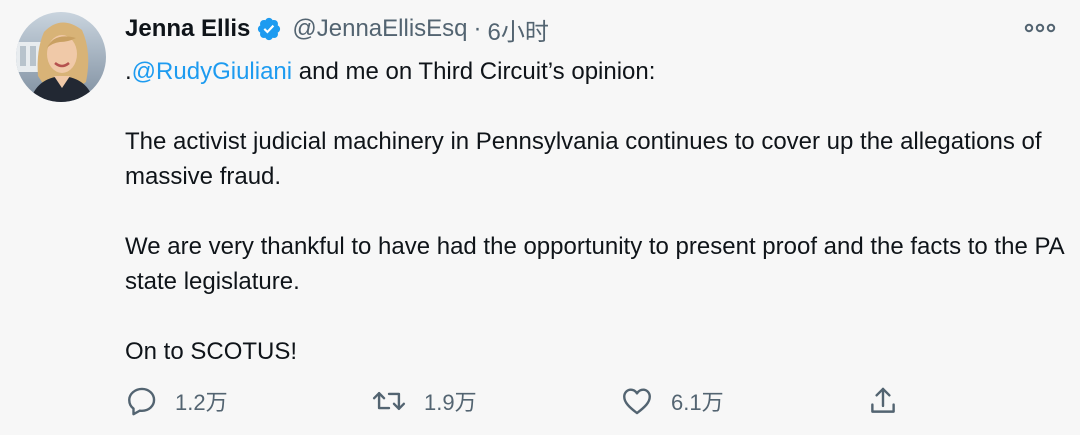 The width and height of the screenshot is (1080, 435). I want to click on tweet-header: Jenna Ellis @JennaEllisEsq · 6小时, so click(337, 29).